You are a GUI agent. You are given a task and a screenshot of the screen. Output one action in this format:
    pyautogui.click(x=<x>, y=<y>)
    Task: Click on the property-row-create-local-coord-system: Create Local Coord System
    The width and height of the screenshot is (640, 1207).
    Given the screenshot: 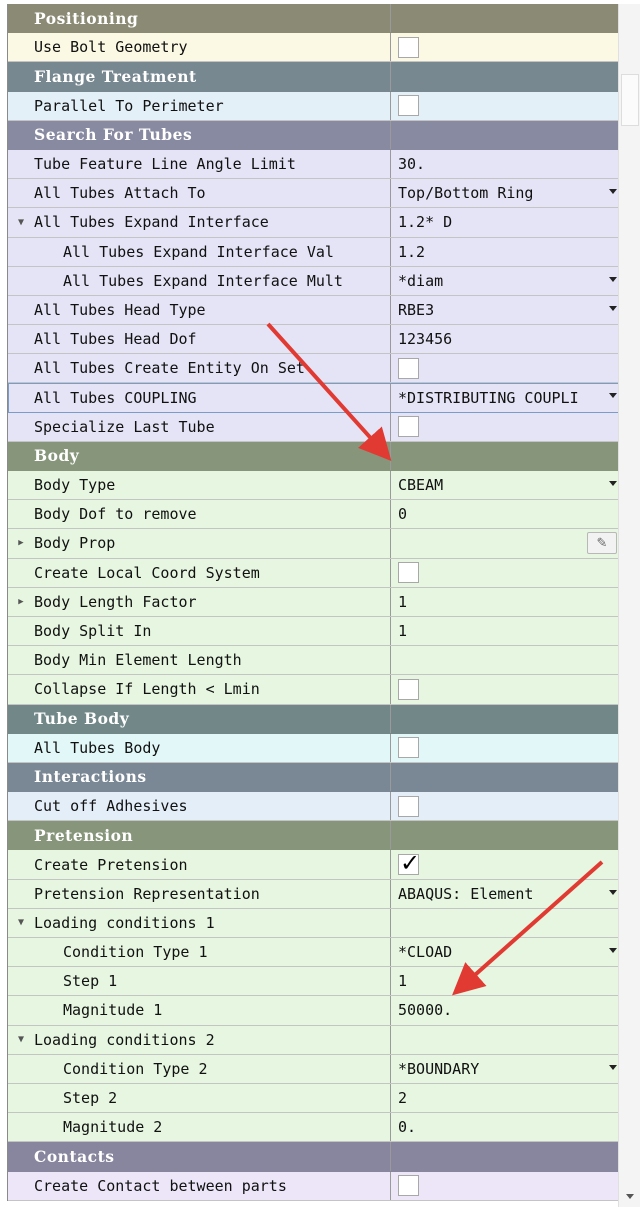 What is the action you would take?
    pyautogui.click(x=313, y=573)
    